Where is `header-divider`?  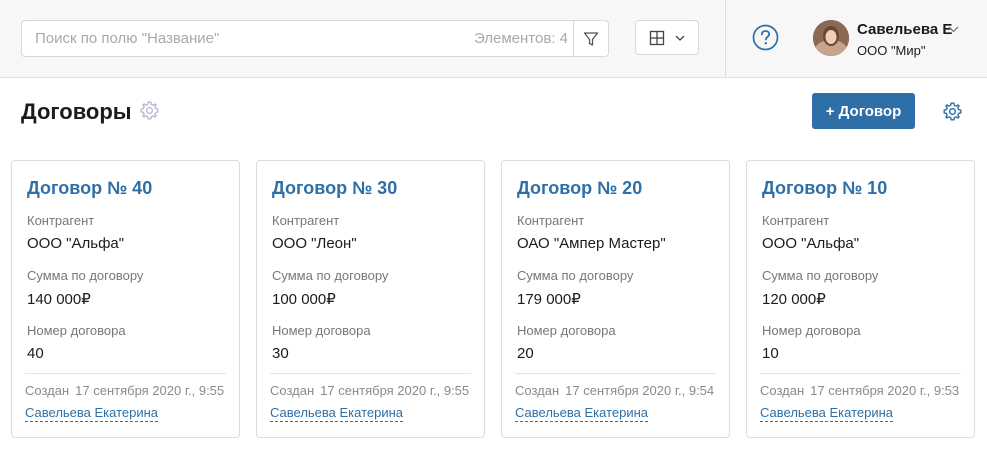
header-divider is located at coordinates (725, 39).